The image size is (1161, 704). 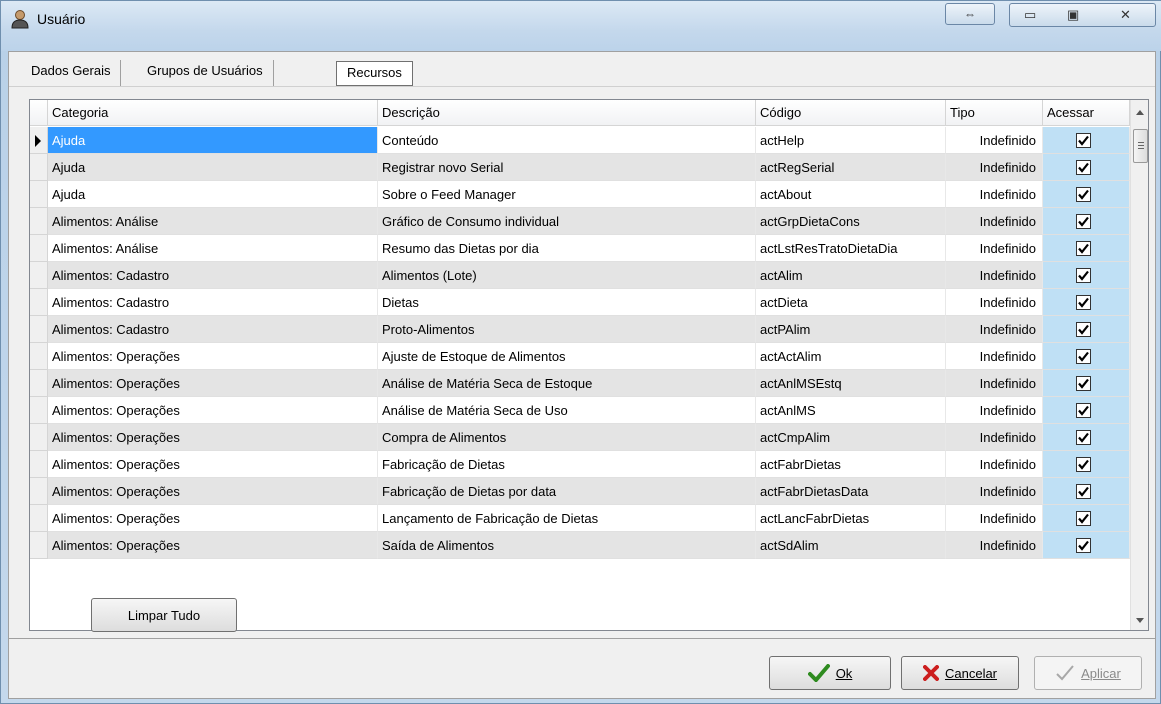 What do you see at coordinates (970, 14) in the screenshot?
I see `swap-arrows-icon: ⇔` at bounding box center [970, 14].